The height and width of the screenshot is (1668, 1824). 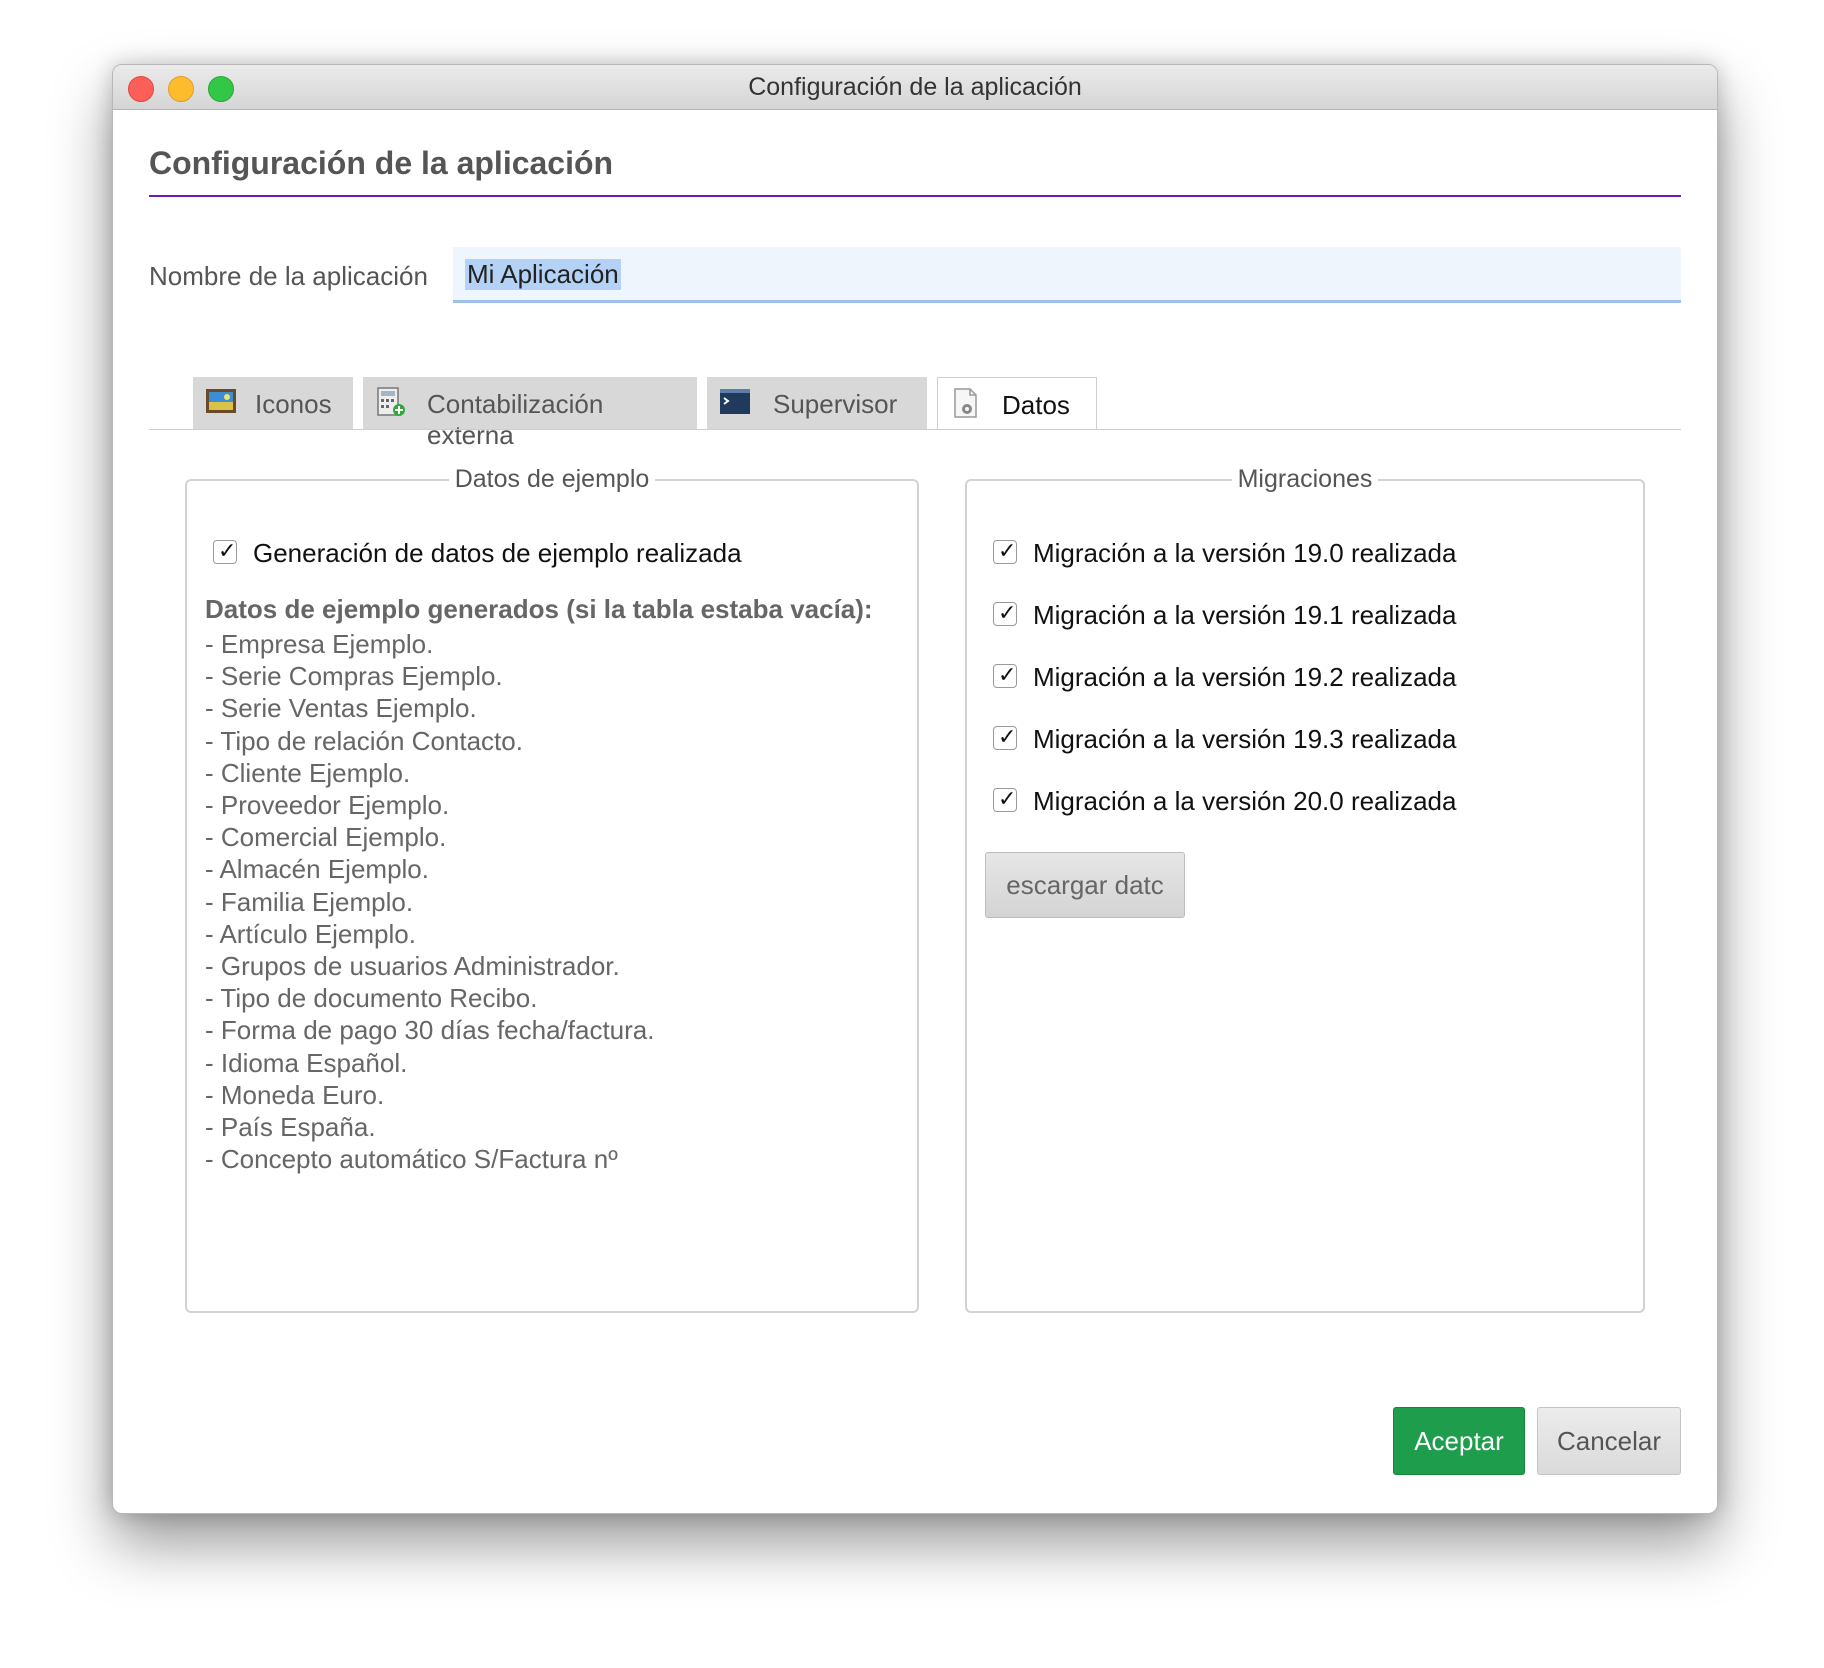 What do you see at coordinates (965, 403) in the screenshot?
I see `document-gear-icon` at bounding box center [965, 403].